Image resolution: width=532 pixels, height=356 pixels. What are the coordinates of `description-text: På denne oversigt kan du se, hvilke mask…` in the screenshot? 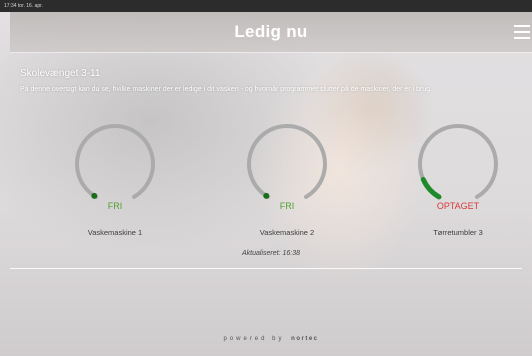 It's located at (226, 89).